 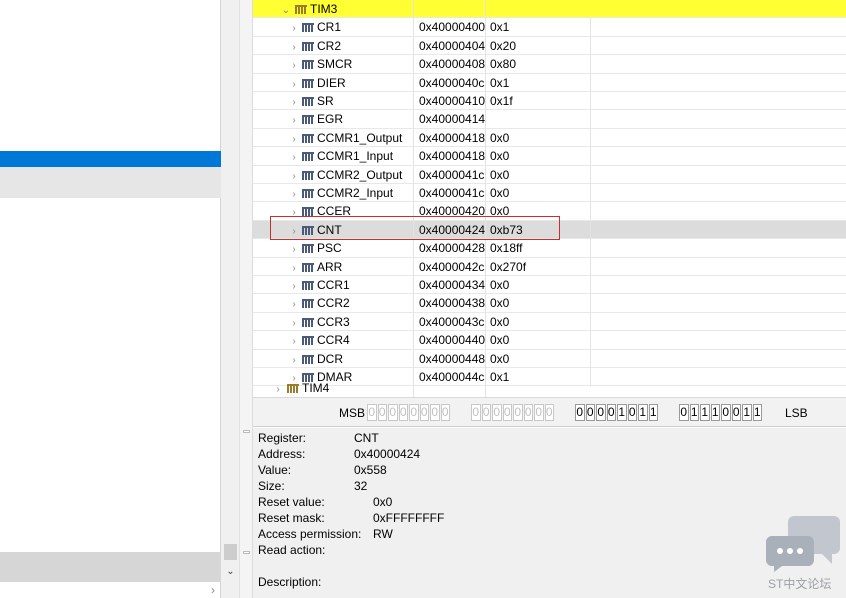 I want to click on register-value: 0x18ff, so click(x=537, y=248).